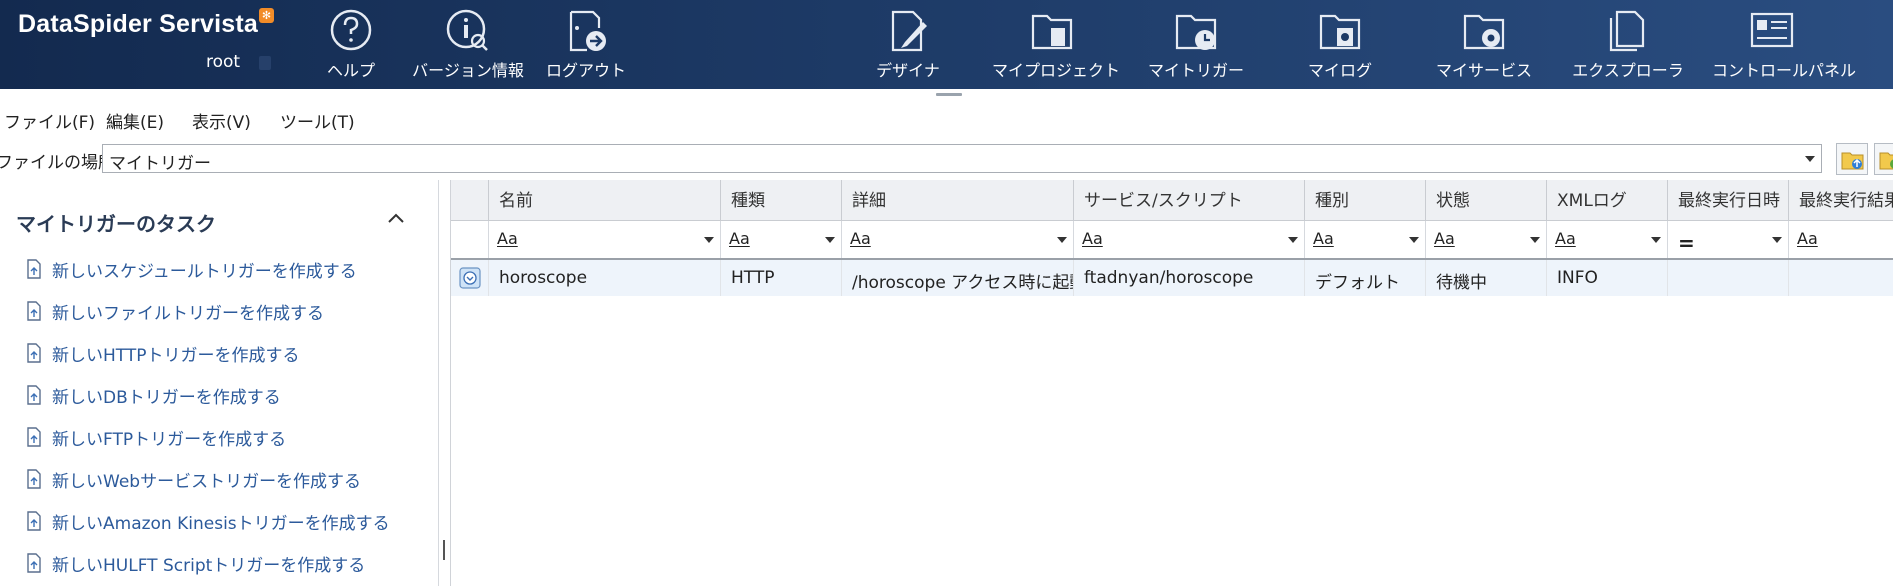 The height and width of the screenshot is (586, 1893). Describe the element at coordinates (1196, 32) in the screenshot. I see `my-trigger-icon` at that location.